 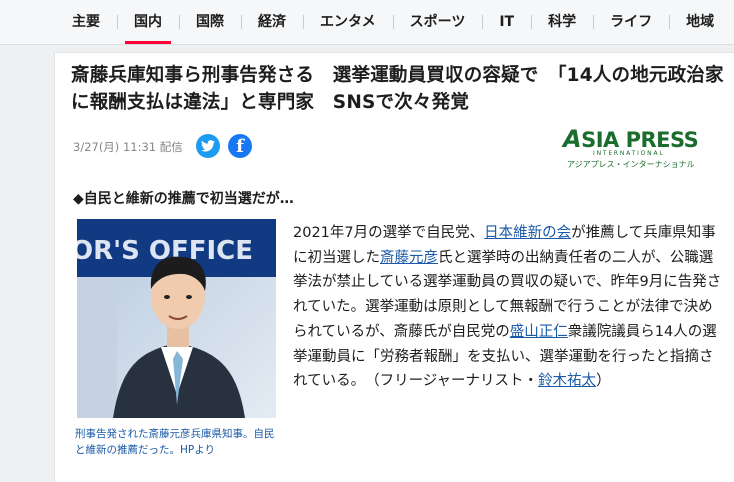 I want to click on nav-tab-1: 国内, so click(x=148, y=22).